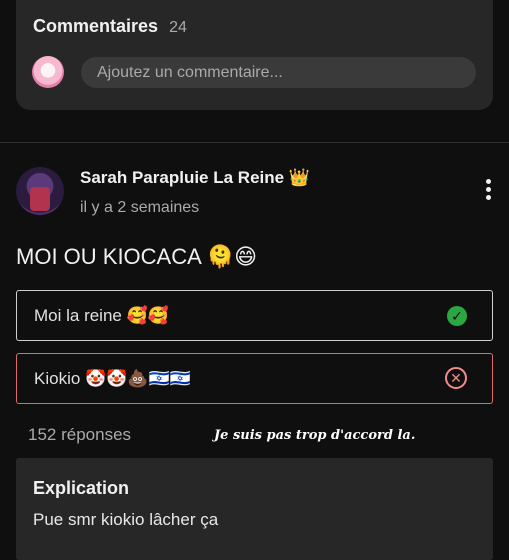 Image resolution: width=509 pixels, height=560 pixels. What do you see at coordinates (140, 207) in the screenshot?
I see `post-timestamp: il y a 2 semaines` at bounding box center [140, 207].